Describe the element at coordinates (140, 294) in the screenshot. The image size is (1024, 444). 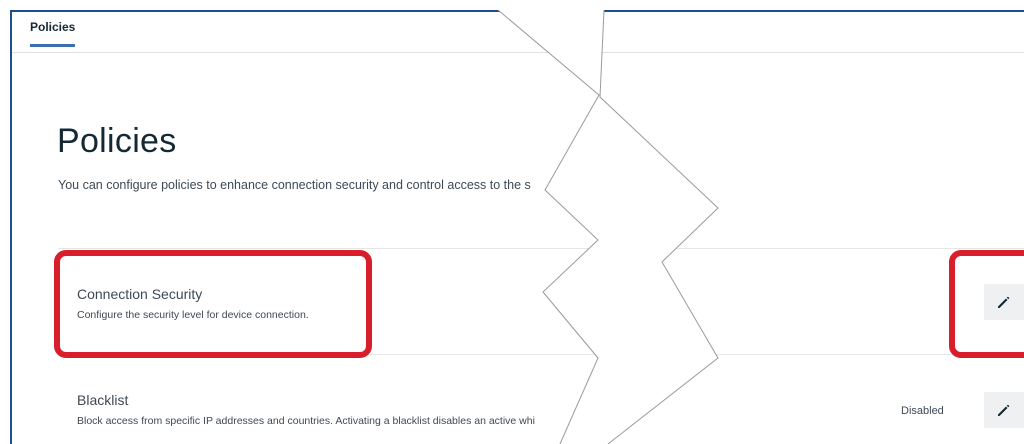
I see `policy-title: Connection Security` at that location.